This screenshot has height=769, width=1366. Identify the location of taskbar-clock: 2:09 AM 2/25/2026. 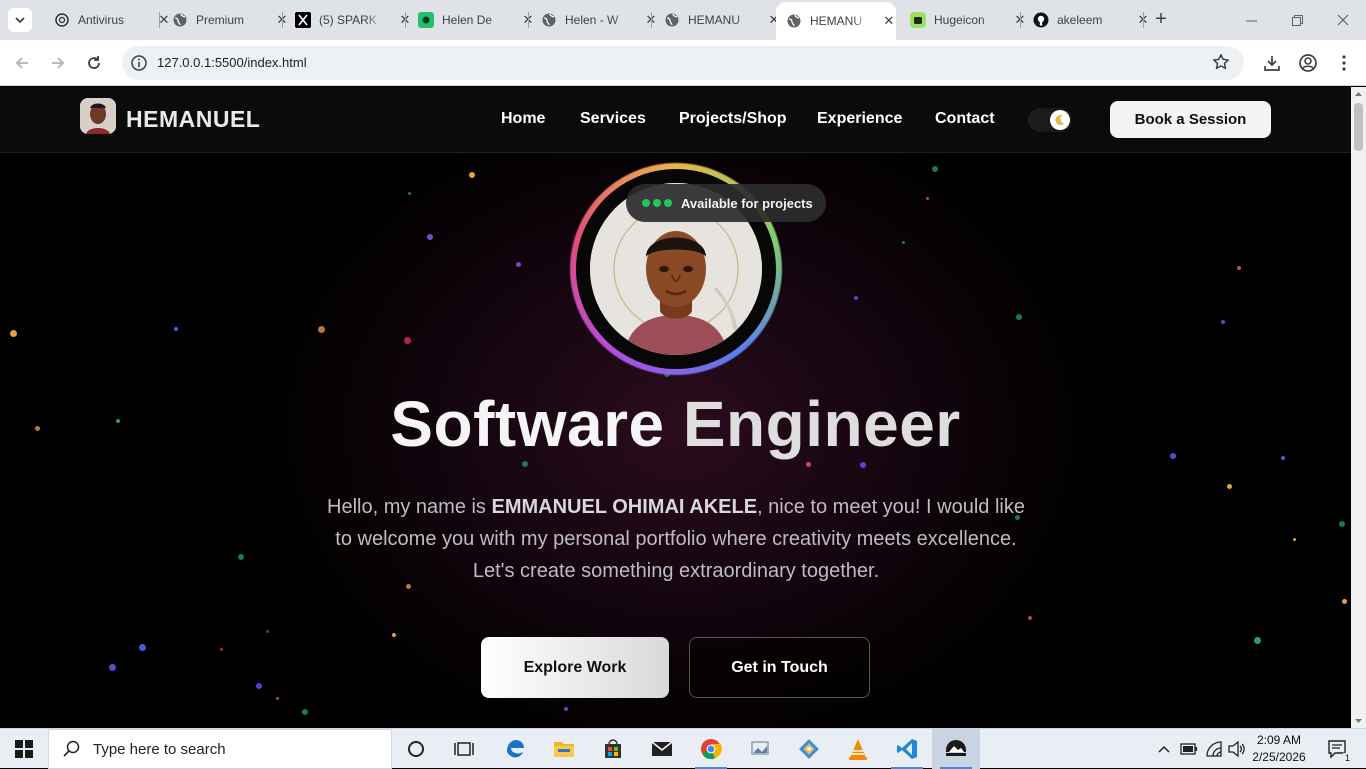
(1279, 749).